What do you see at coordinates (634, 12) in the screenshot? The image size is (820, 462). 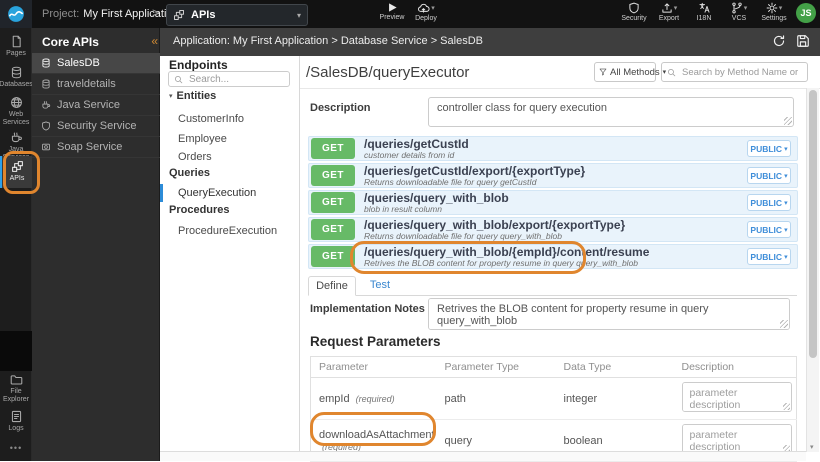 I see `security-button: Security` at bounding box center [634, 12].